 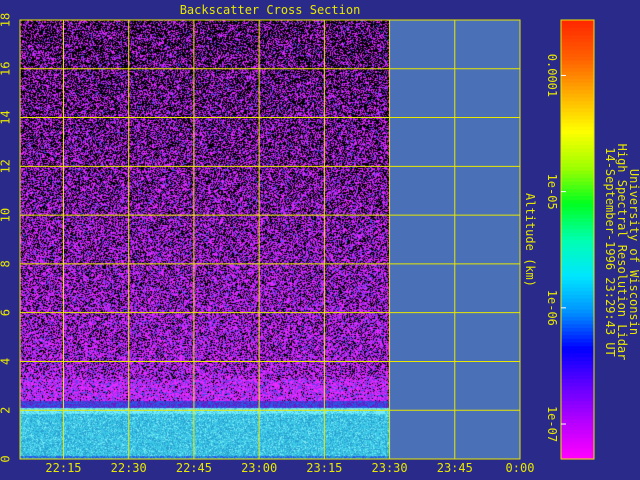 I want to click on x-tick-label-3: 23:00, so click(x=259, y=468).